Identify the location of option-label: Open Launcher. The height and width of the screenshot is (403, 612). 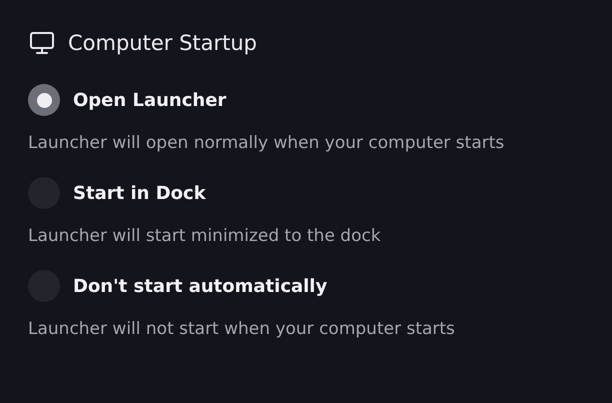
(149, 100).